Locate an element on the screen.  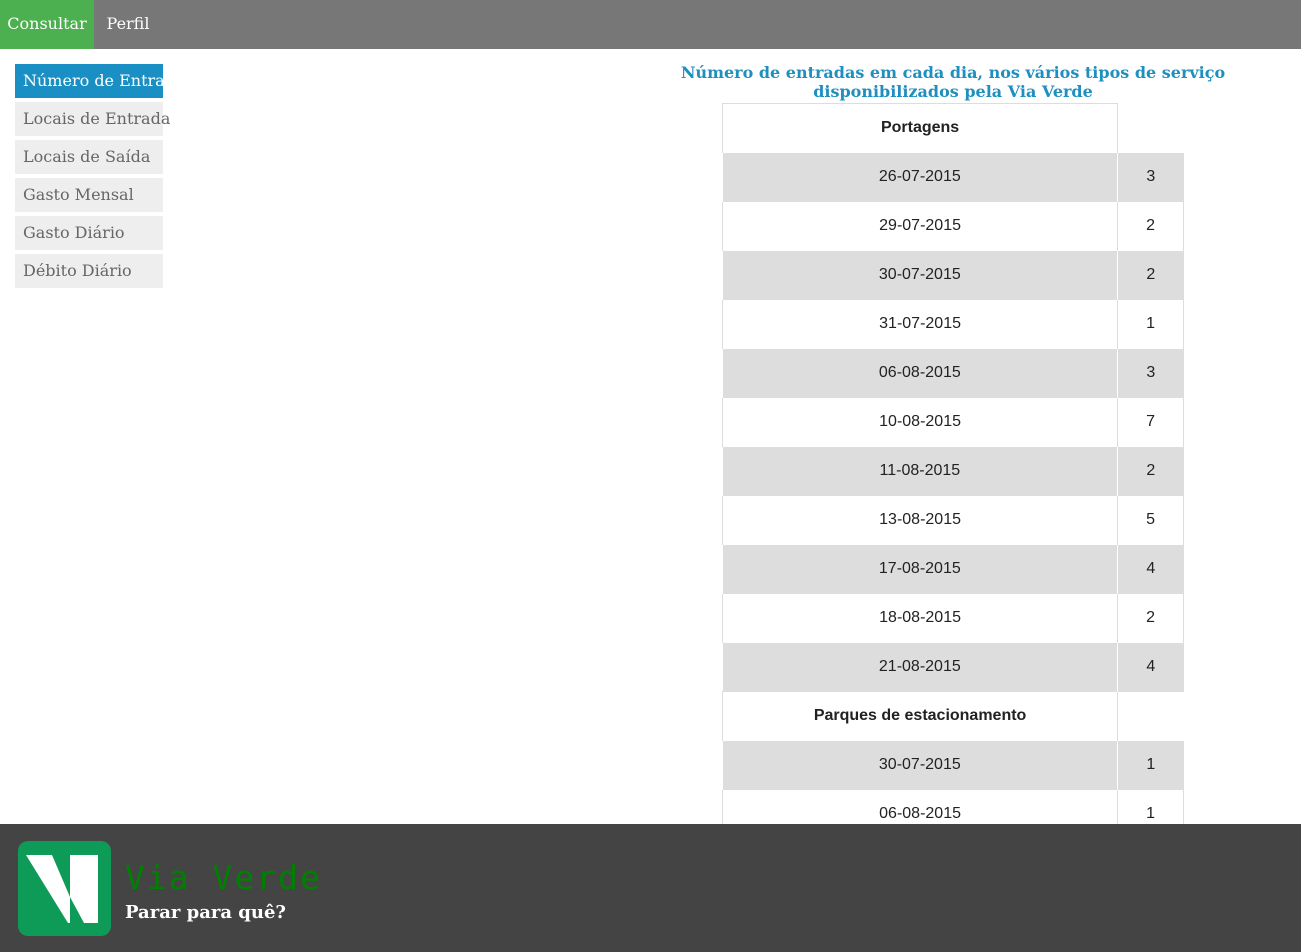
row-date: 11-08-2015 is located at coordinates (920, 471).